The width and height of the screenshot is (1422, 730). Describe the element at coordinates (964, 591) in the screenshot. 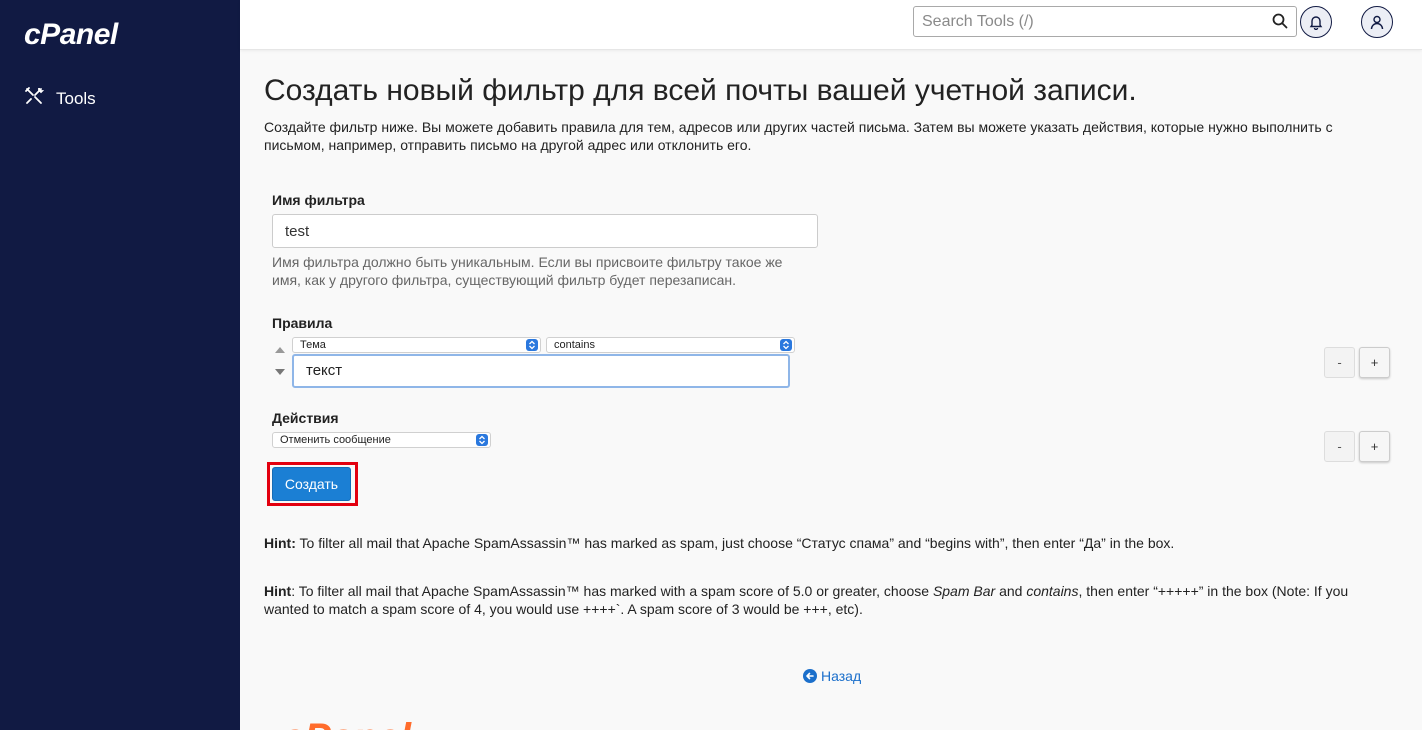

I see `hint-emphasis: Spam Bar` at that location.